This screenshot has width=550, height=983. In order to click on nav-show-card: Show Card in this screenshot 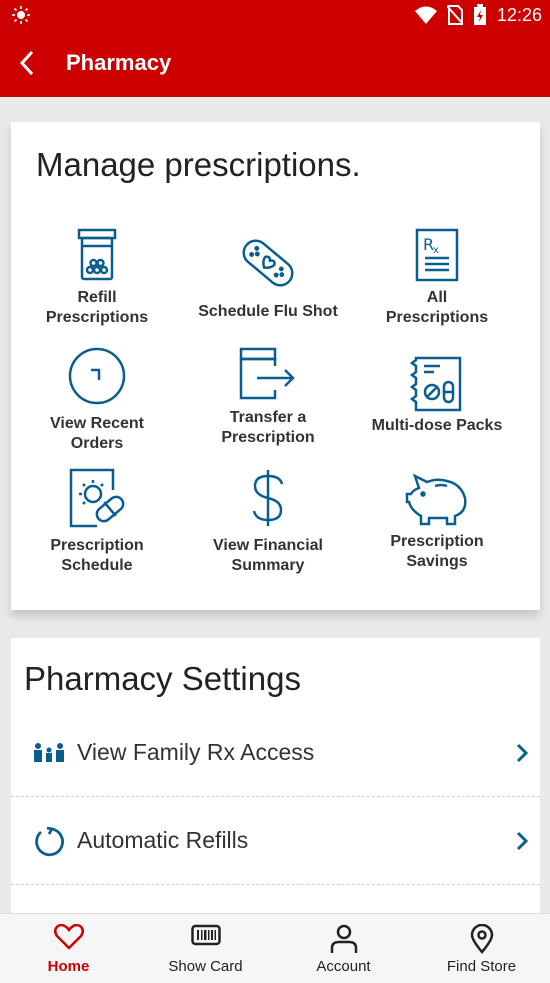, I will do `click(205, 948)`.